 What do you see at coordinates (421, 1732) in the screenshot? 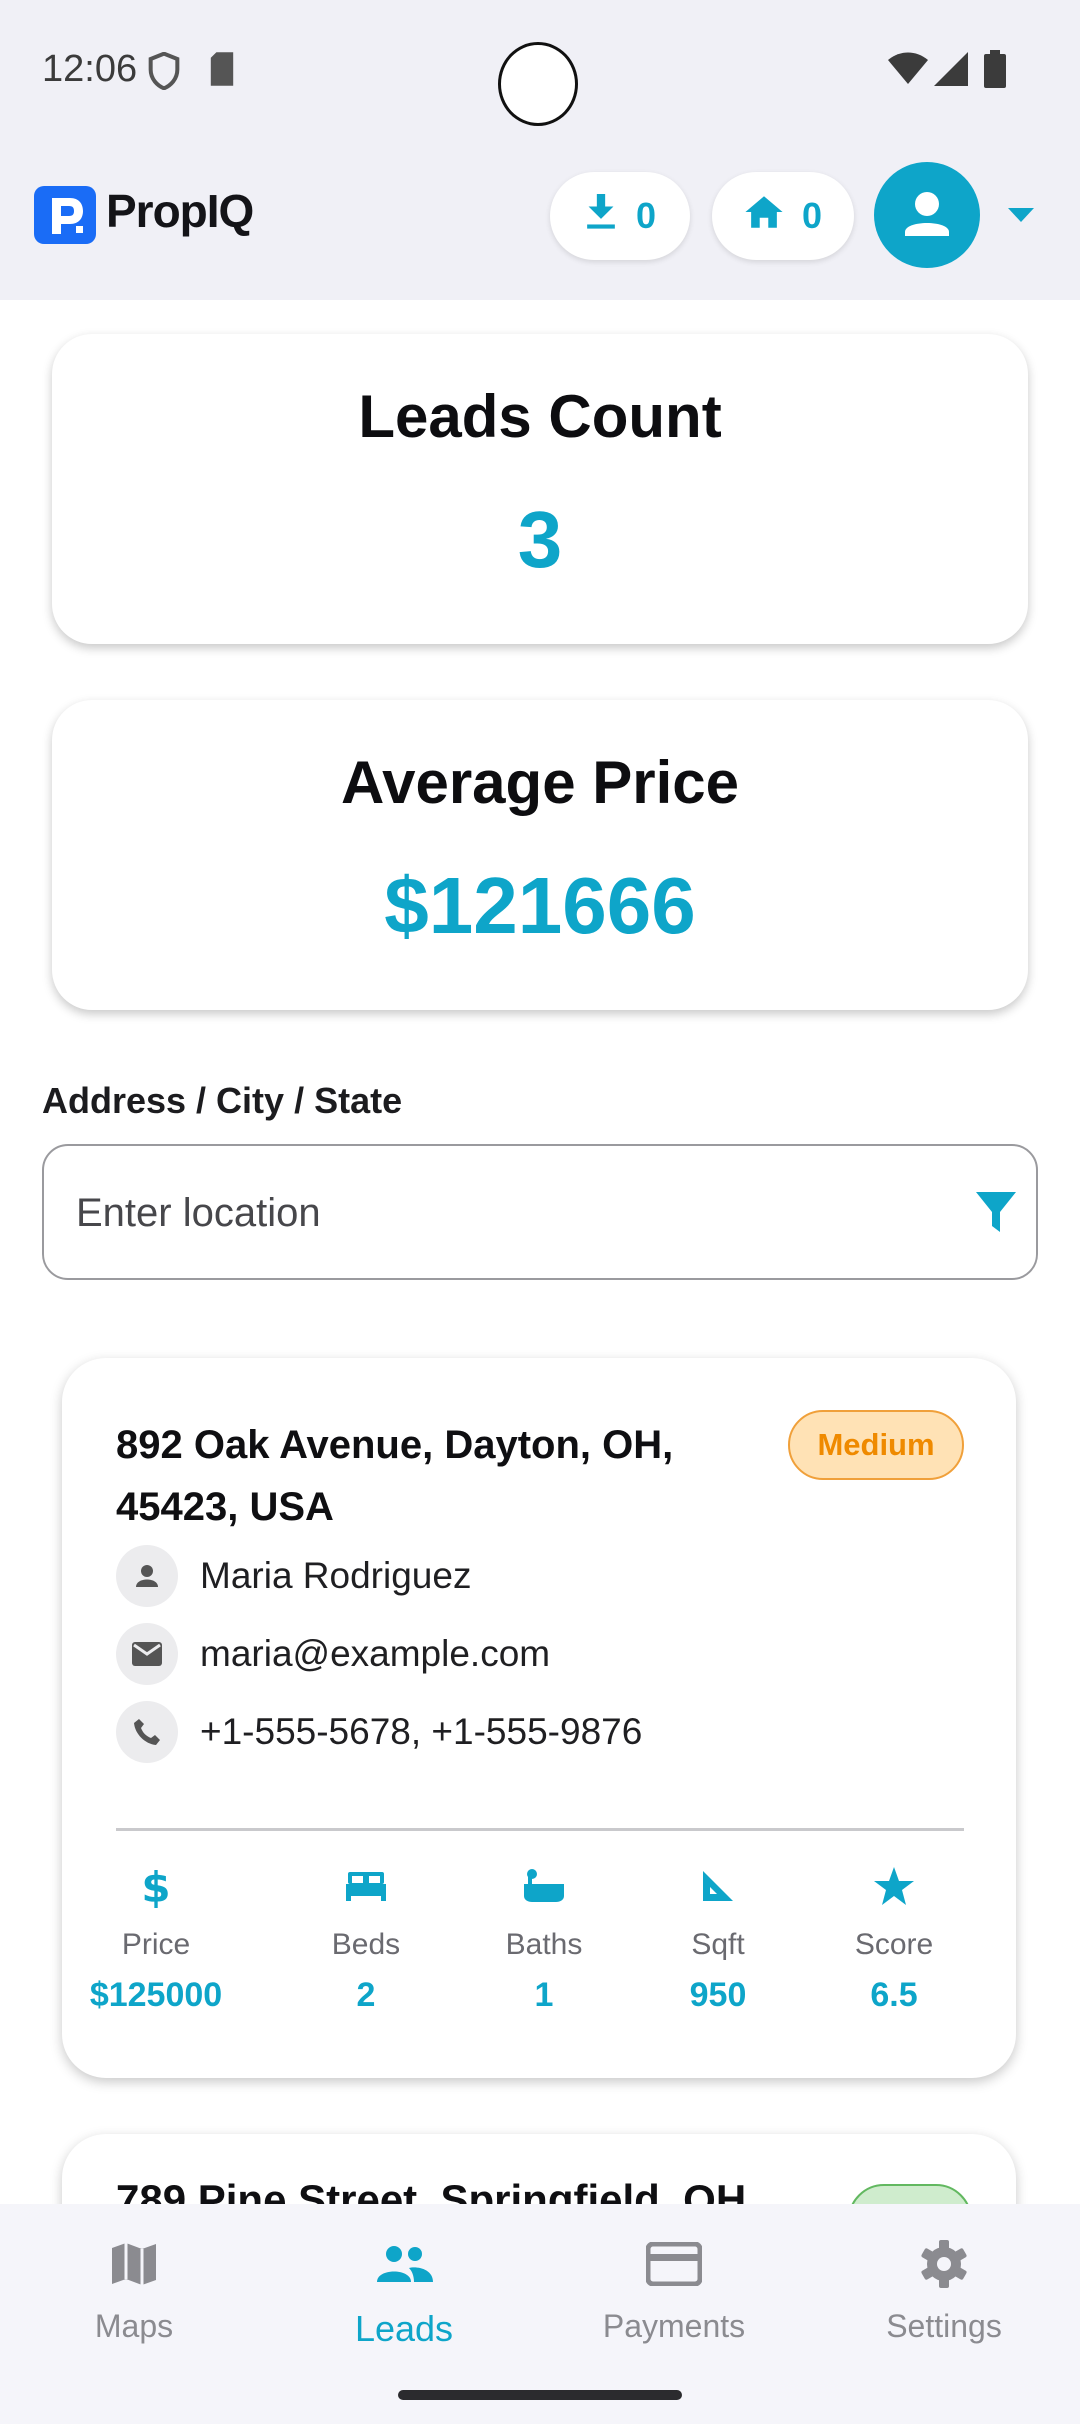
I see `lead-phones: +1-555-5678, +1-555-9876` at bounding box center [421, 1732].